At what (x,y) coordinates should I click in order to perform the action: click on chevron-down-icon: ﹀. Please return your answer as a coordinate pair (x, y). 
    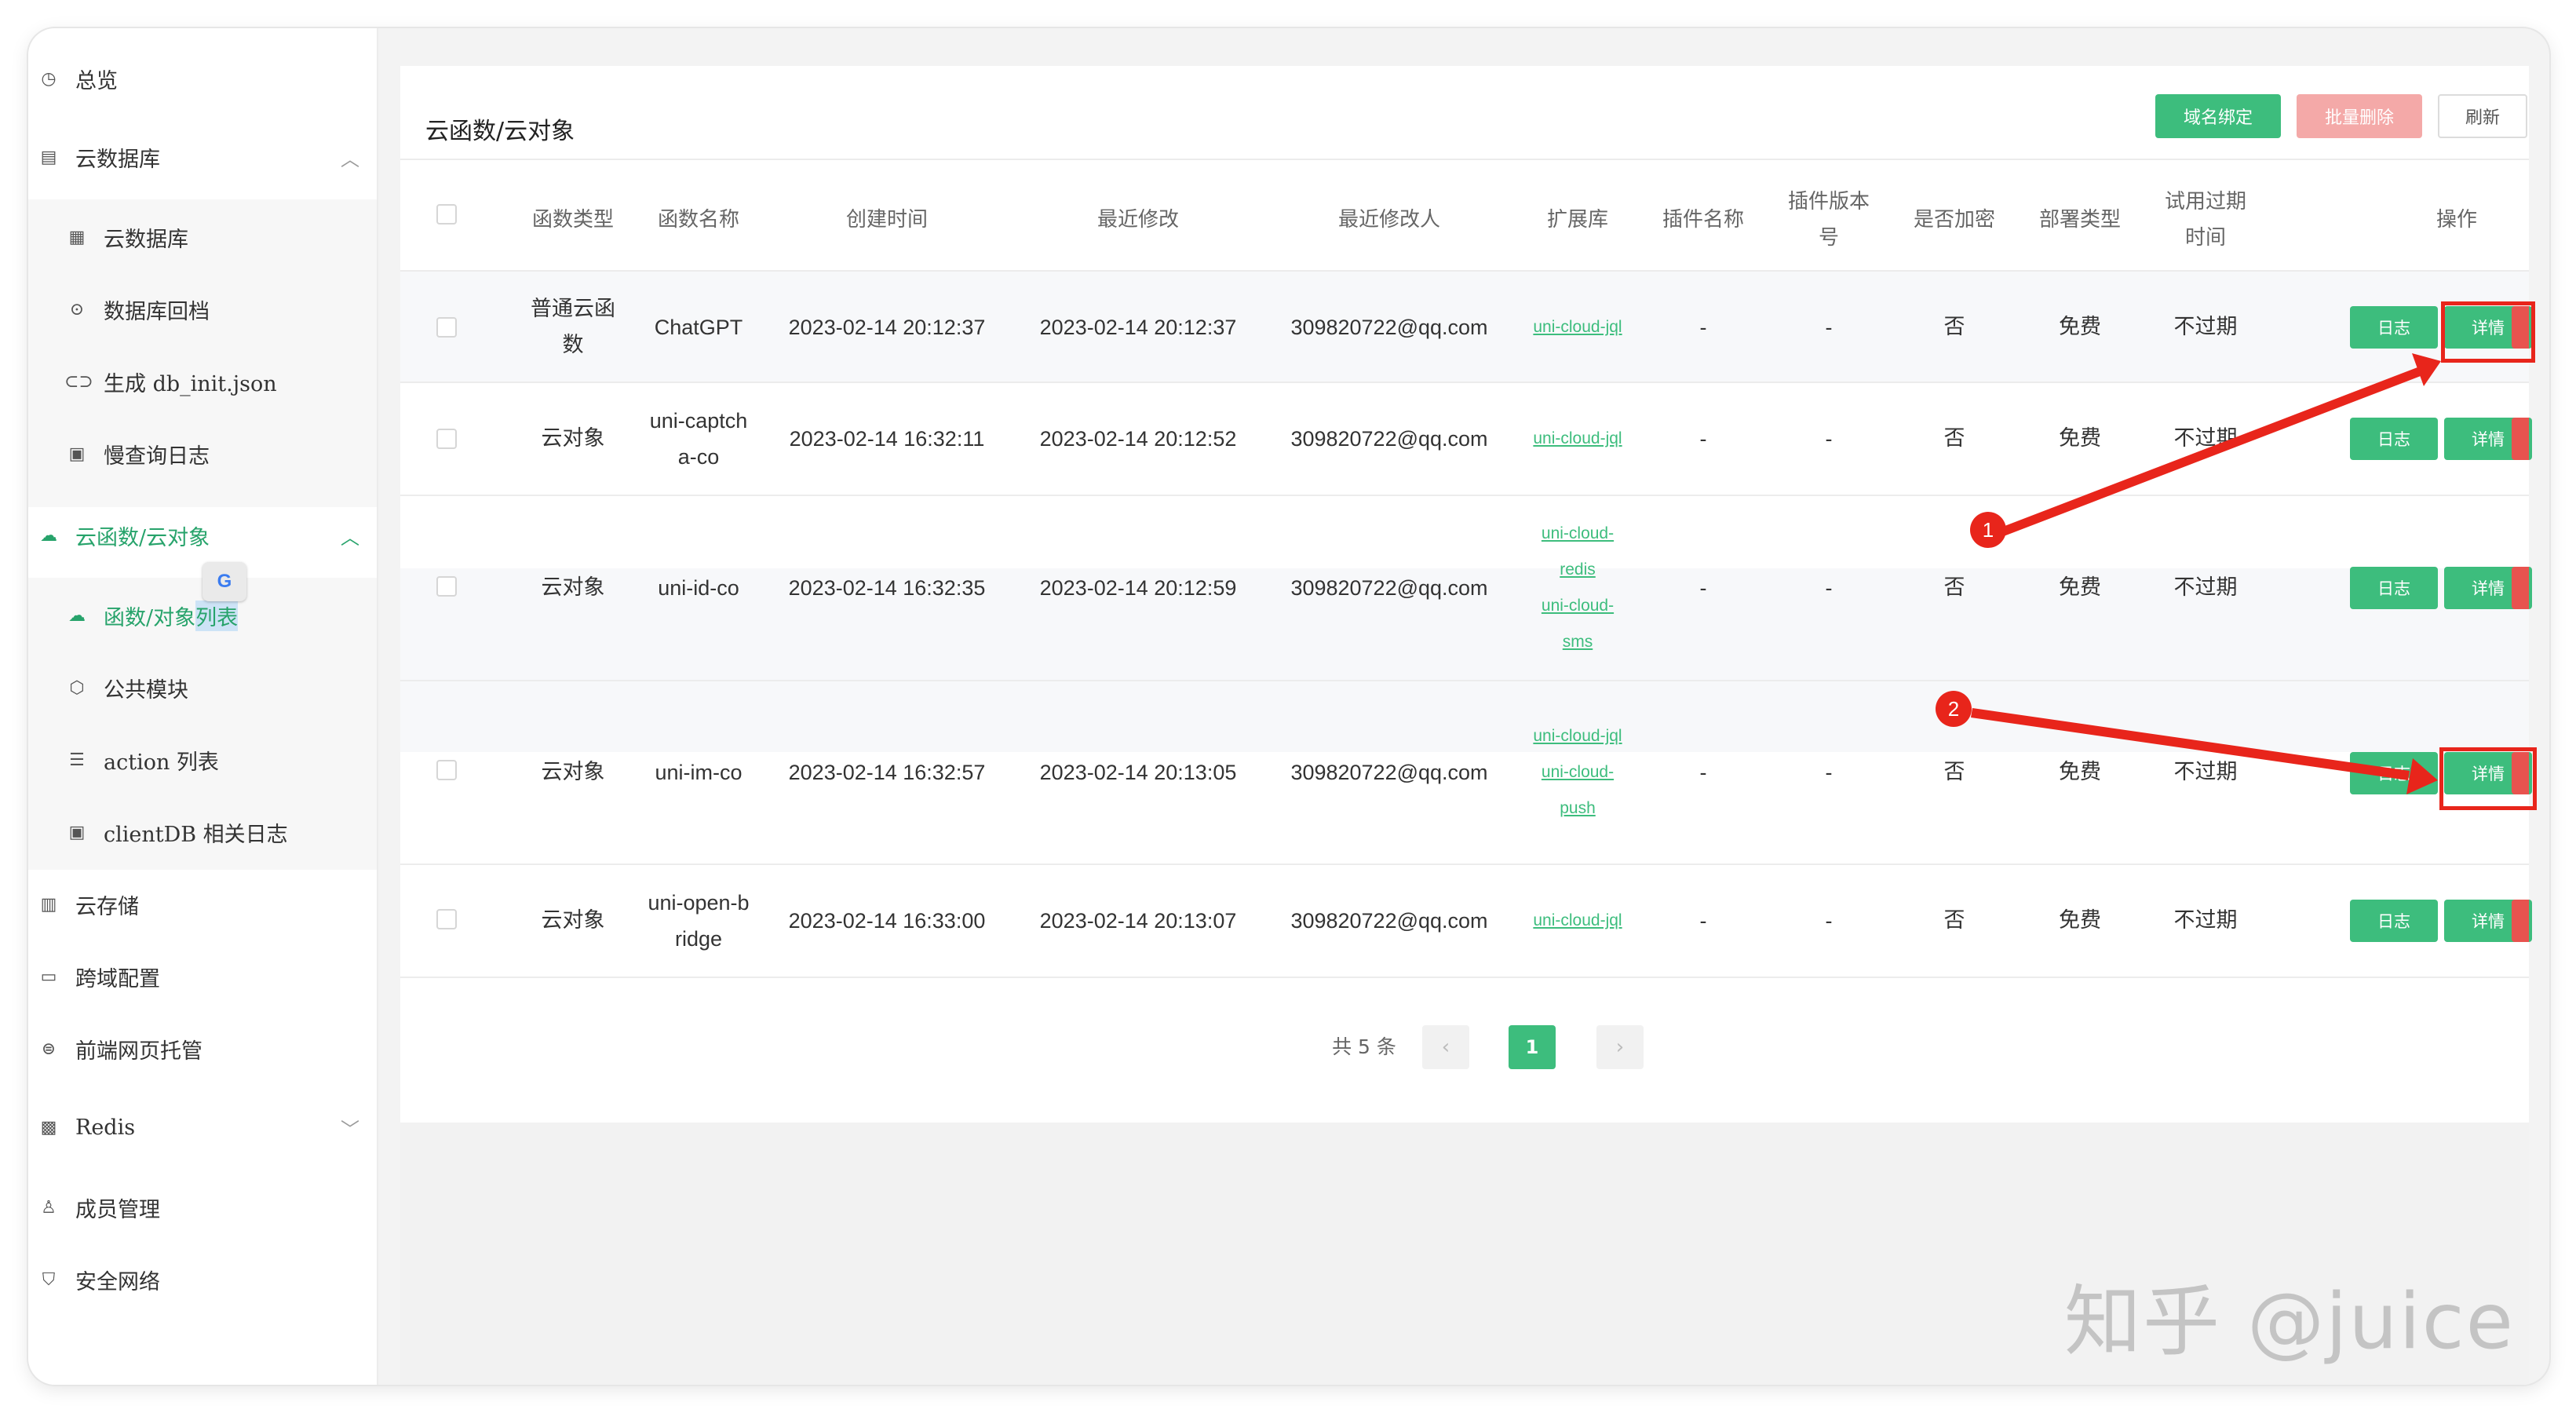
    Looking at the image, I should click on (350, 1129).